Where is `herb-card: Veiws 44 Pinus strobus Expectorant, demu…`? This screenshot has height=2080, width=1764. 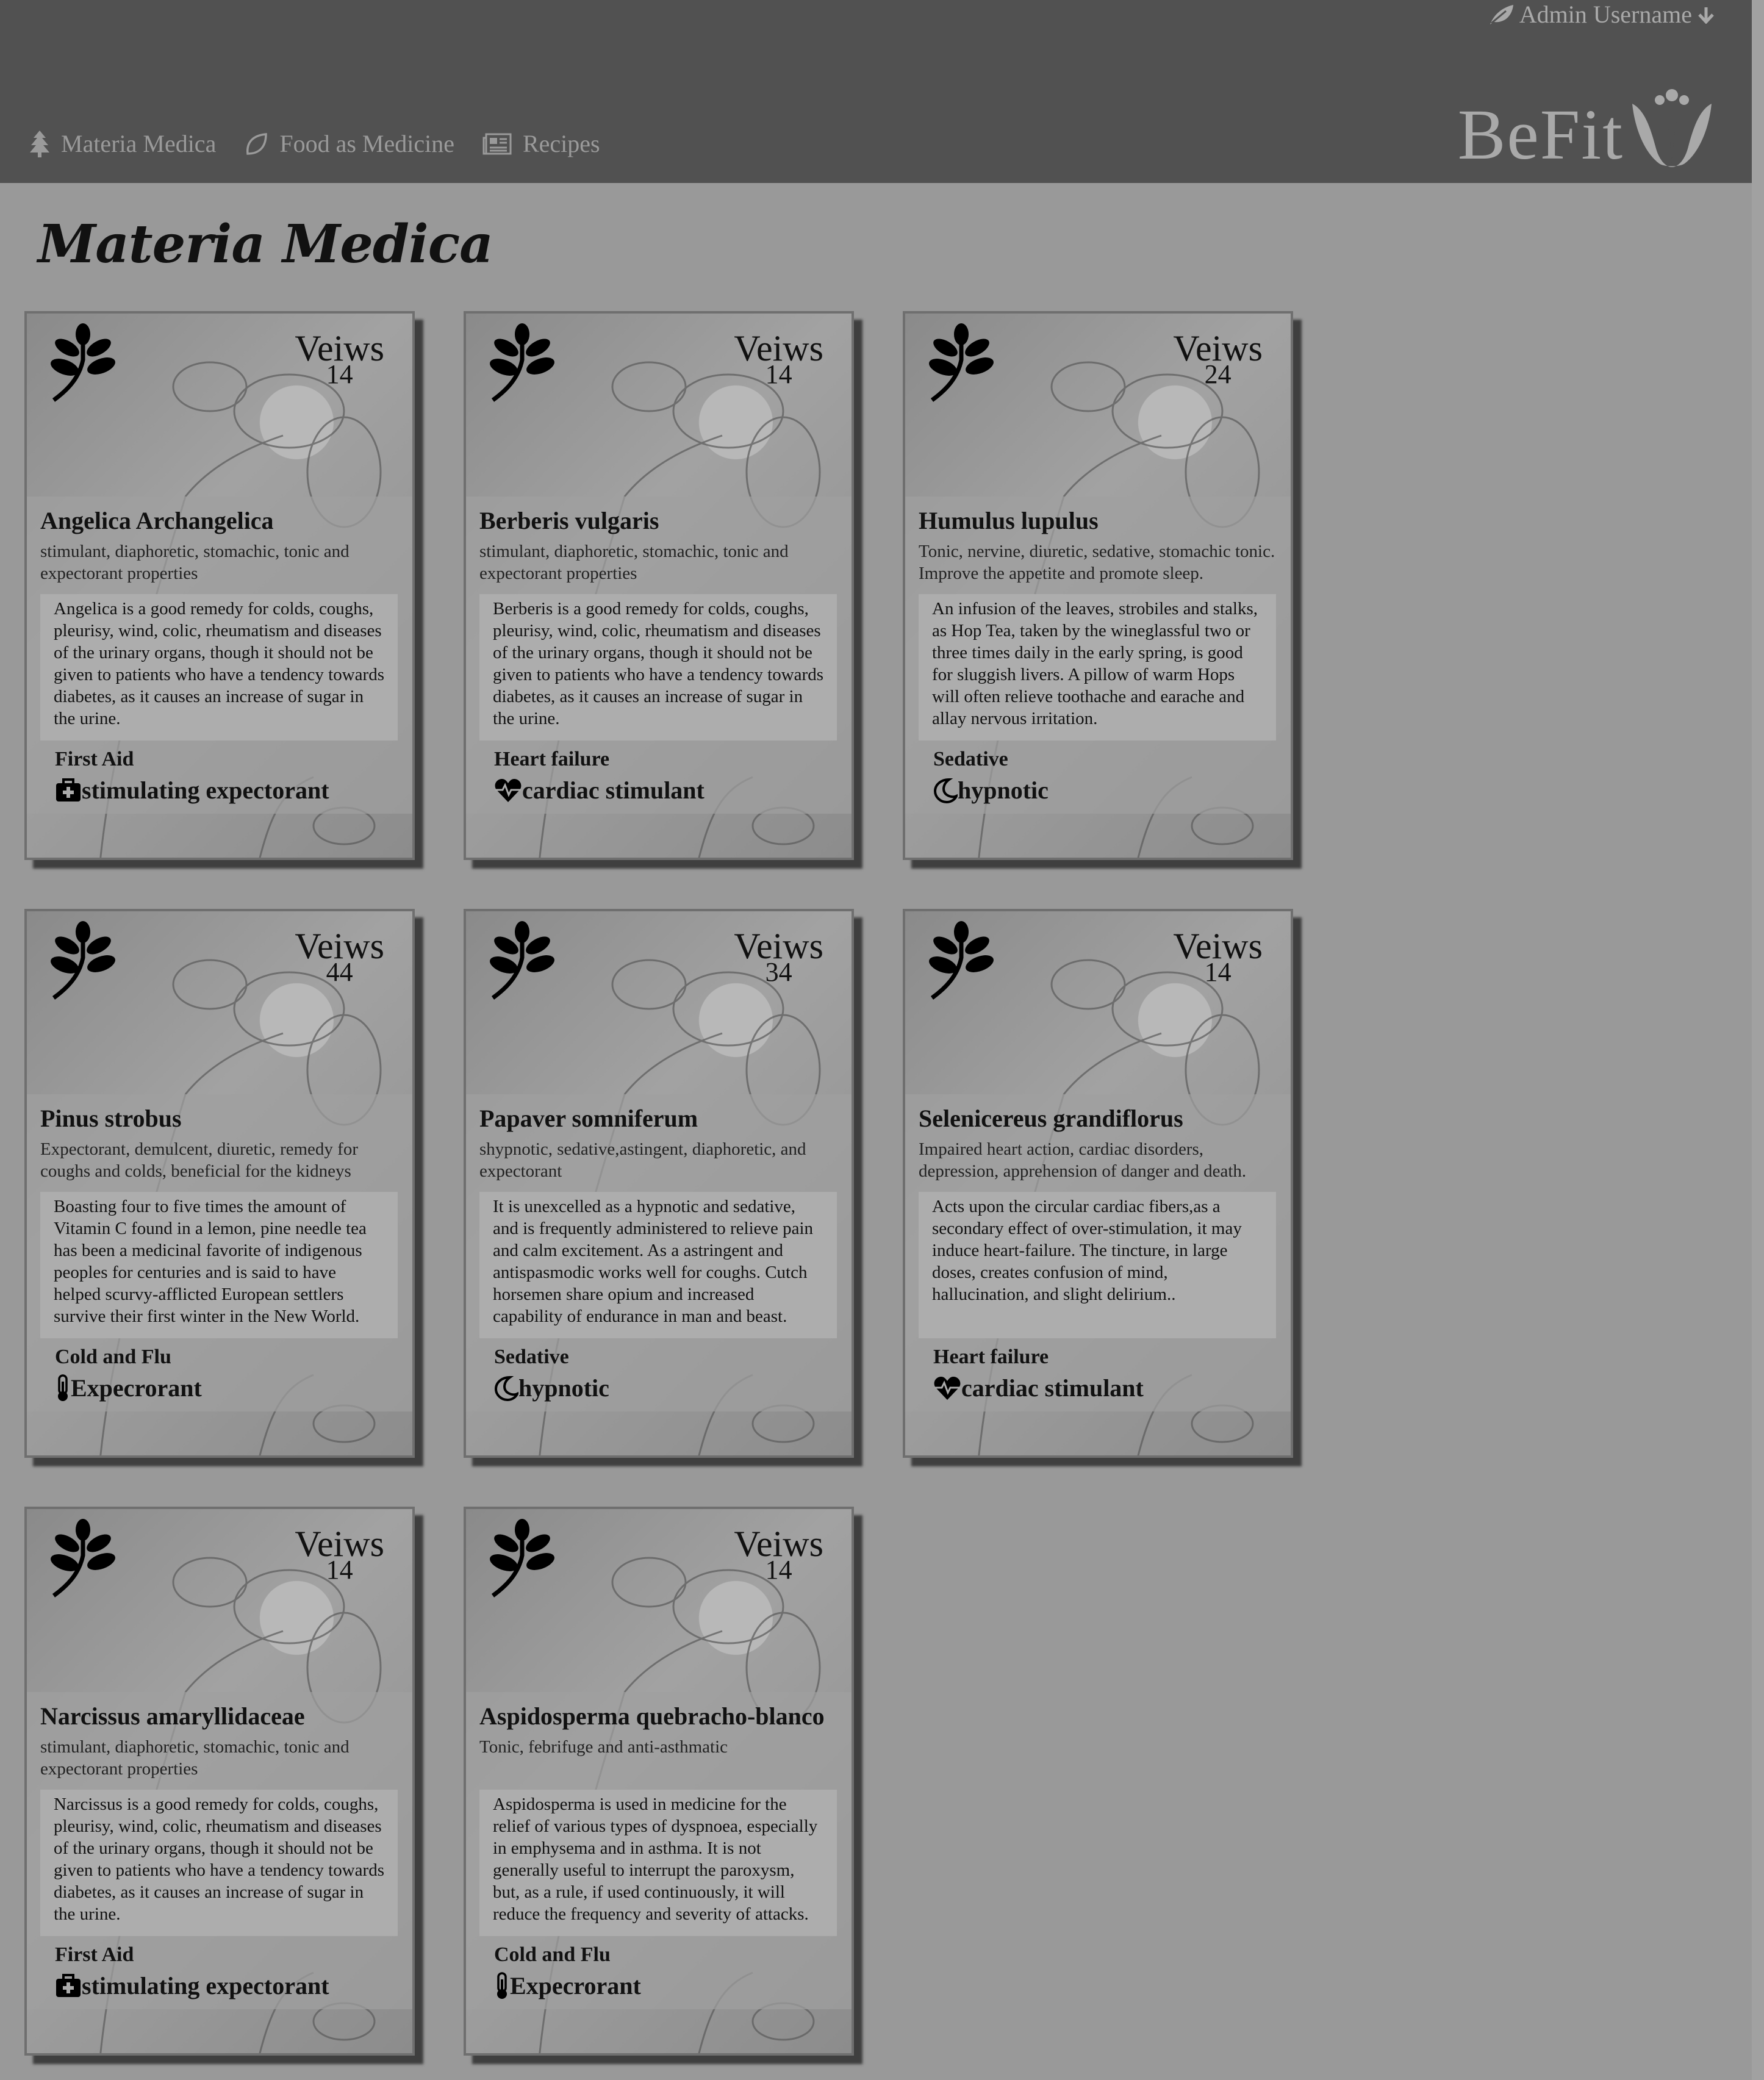
herb-card: Veiws 44 Pinus strobus Expectorant, demu… is located at coordinates (220, 1183).